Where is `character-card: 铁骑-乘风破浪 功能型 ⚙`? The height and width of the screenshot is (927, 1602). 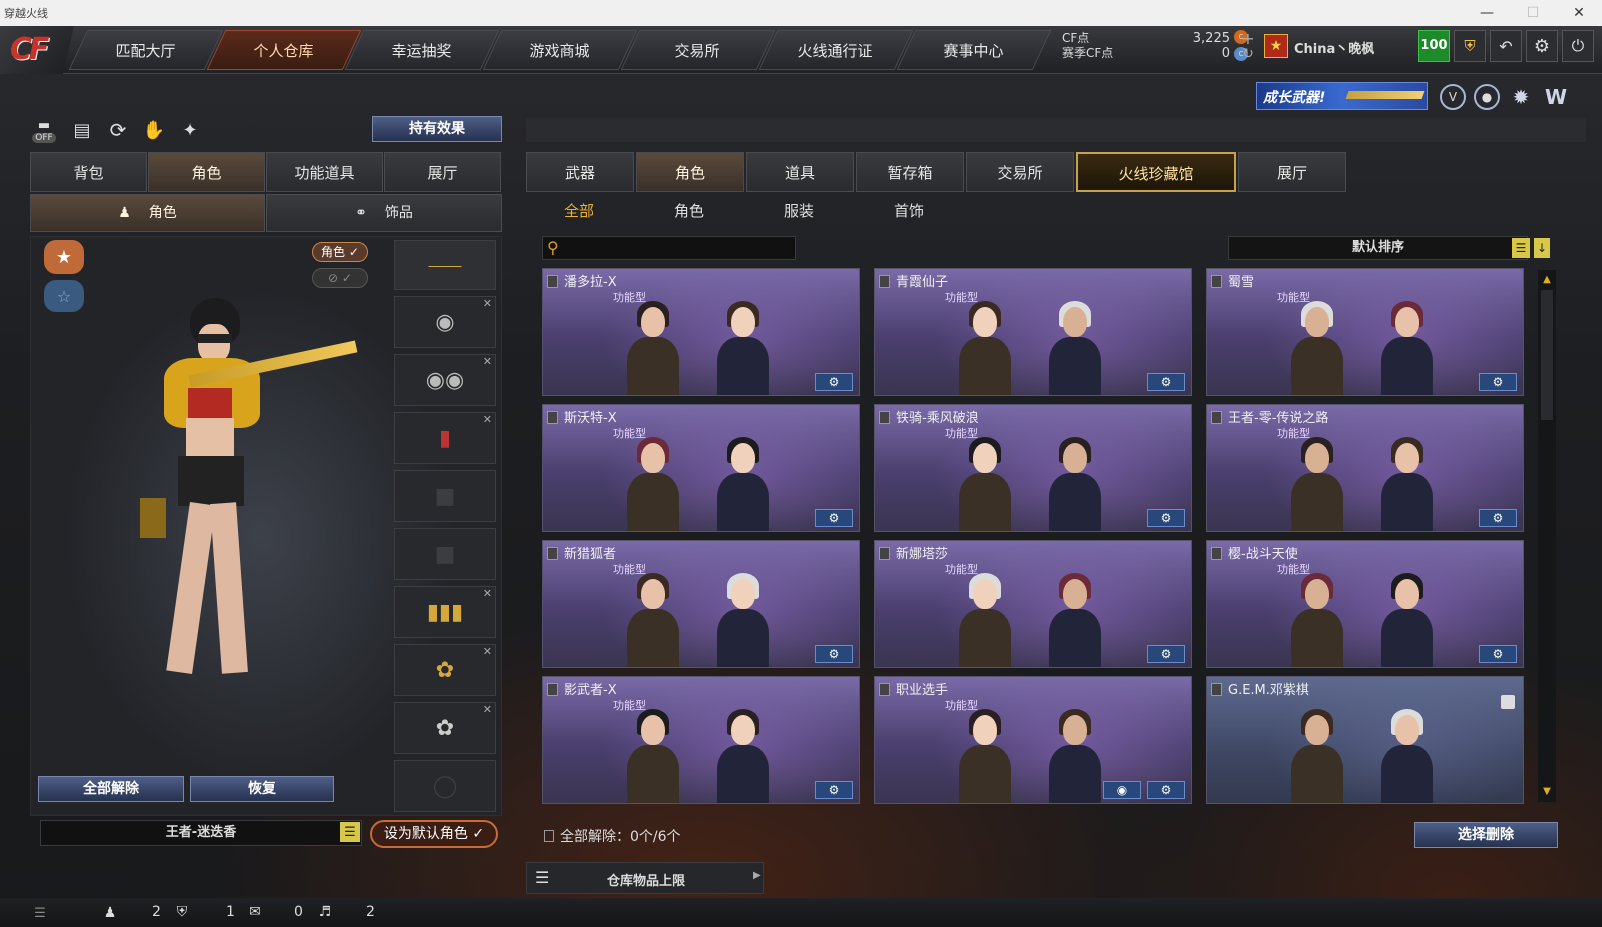
character-card: 铁骑-乘风破浪 功能型 ⚙ is located at coordinates (1033, 468).